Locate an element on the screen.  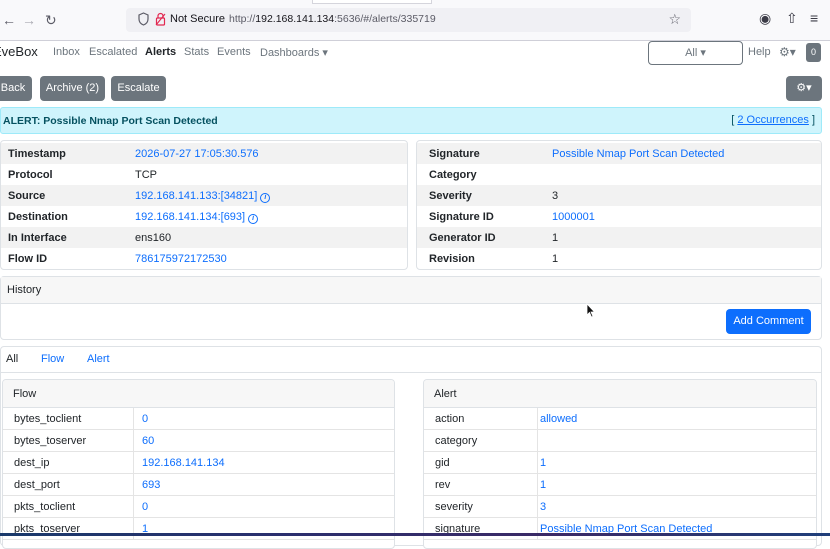
settings-gear-icon: ⚙▾ is located at coordinates (787, 52).